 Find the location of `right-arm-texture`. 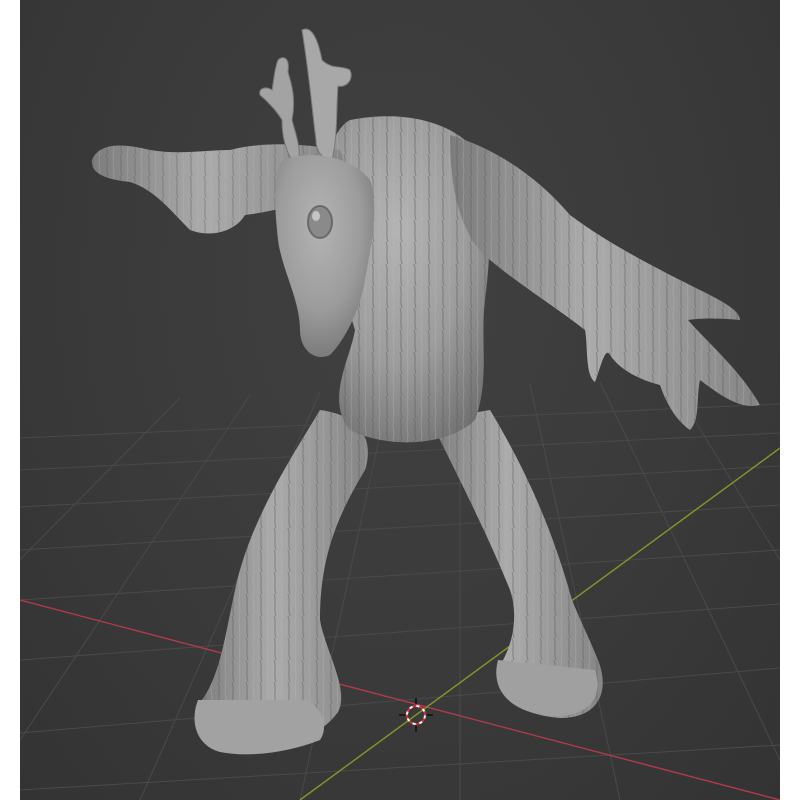

right-arm-texture is located at coordinates (605, 282).